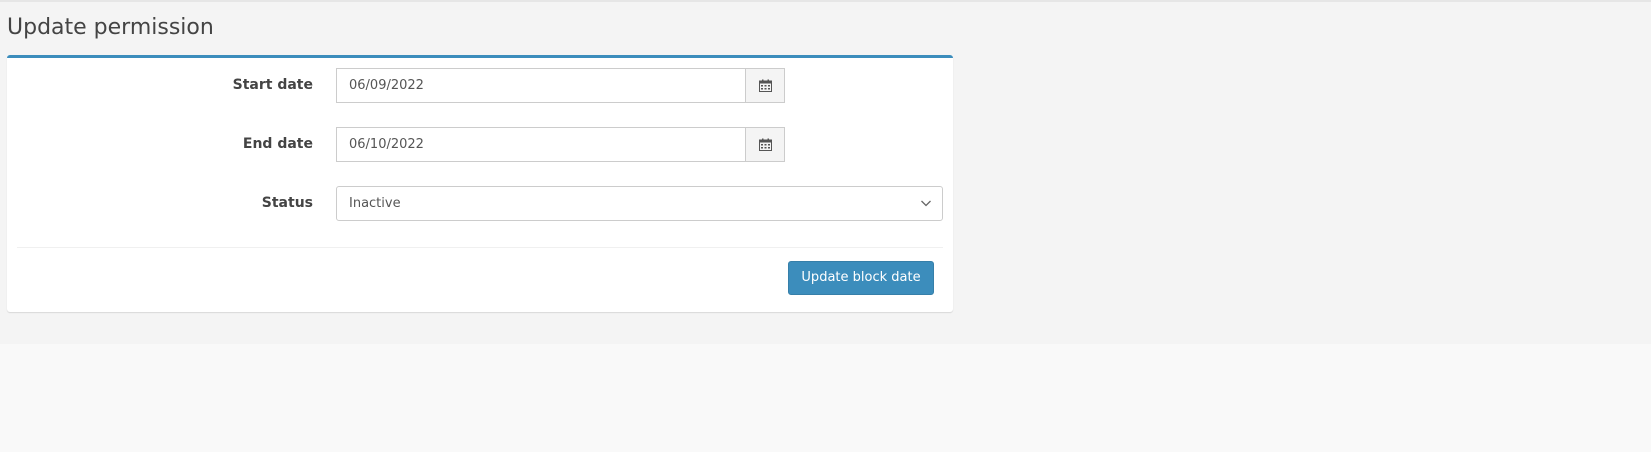 Image resolution: width=1651 pixels, height=452 pixels. What do you see at coordinates (639, 203) in the screenshot?
I see `status-select: Inactive` at bounding box center [639, 203].